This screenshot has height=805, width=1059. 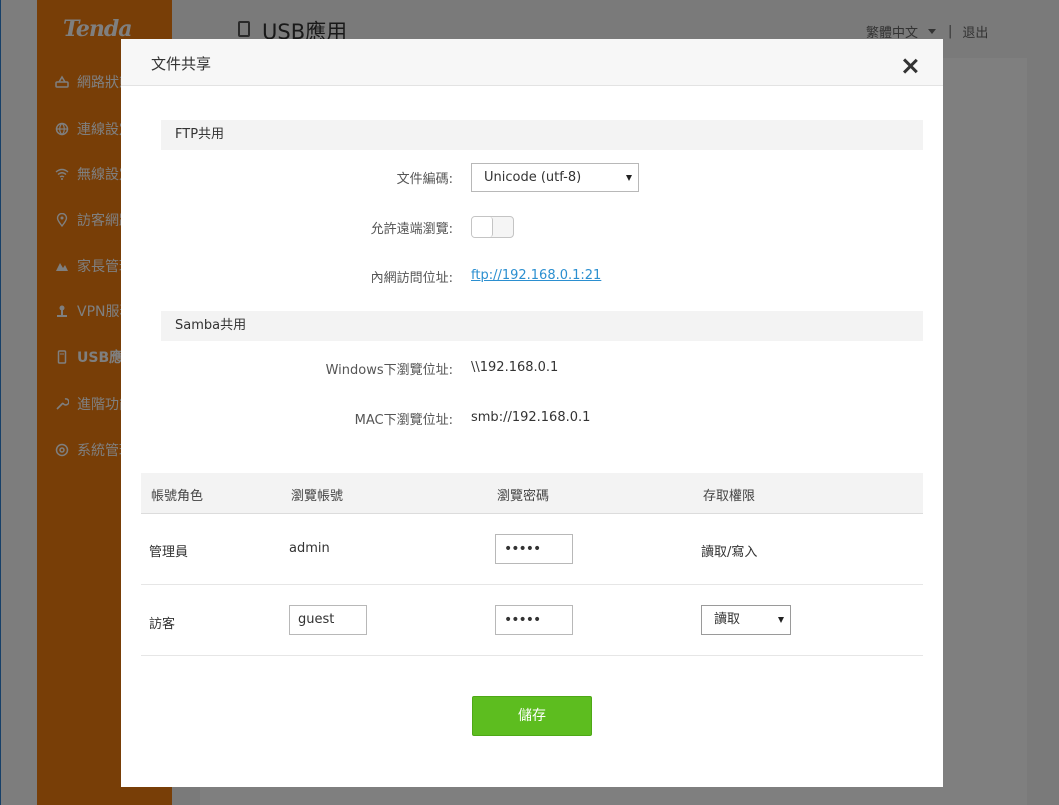 What do you see at coordinates (424, 179) in the screenshot?
I see `encoding-label: 文件編碼:` at bounding box center [424, 179].